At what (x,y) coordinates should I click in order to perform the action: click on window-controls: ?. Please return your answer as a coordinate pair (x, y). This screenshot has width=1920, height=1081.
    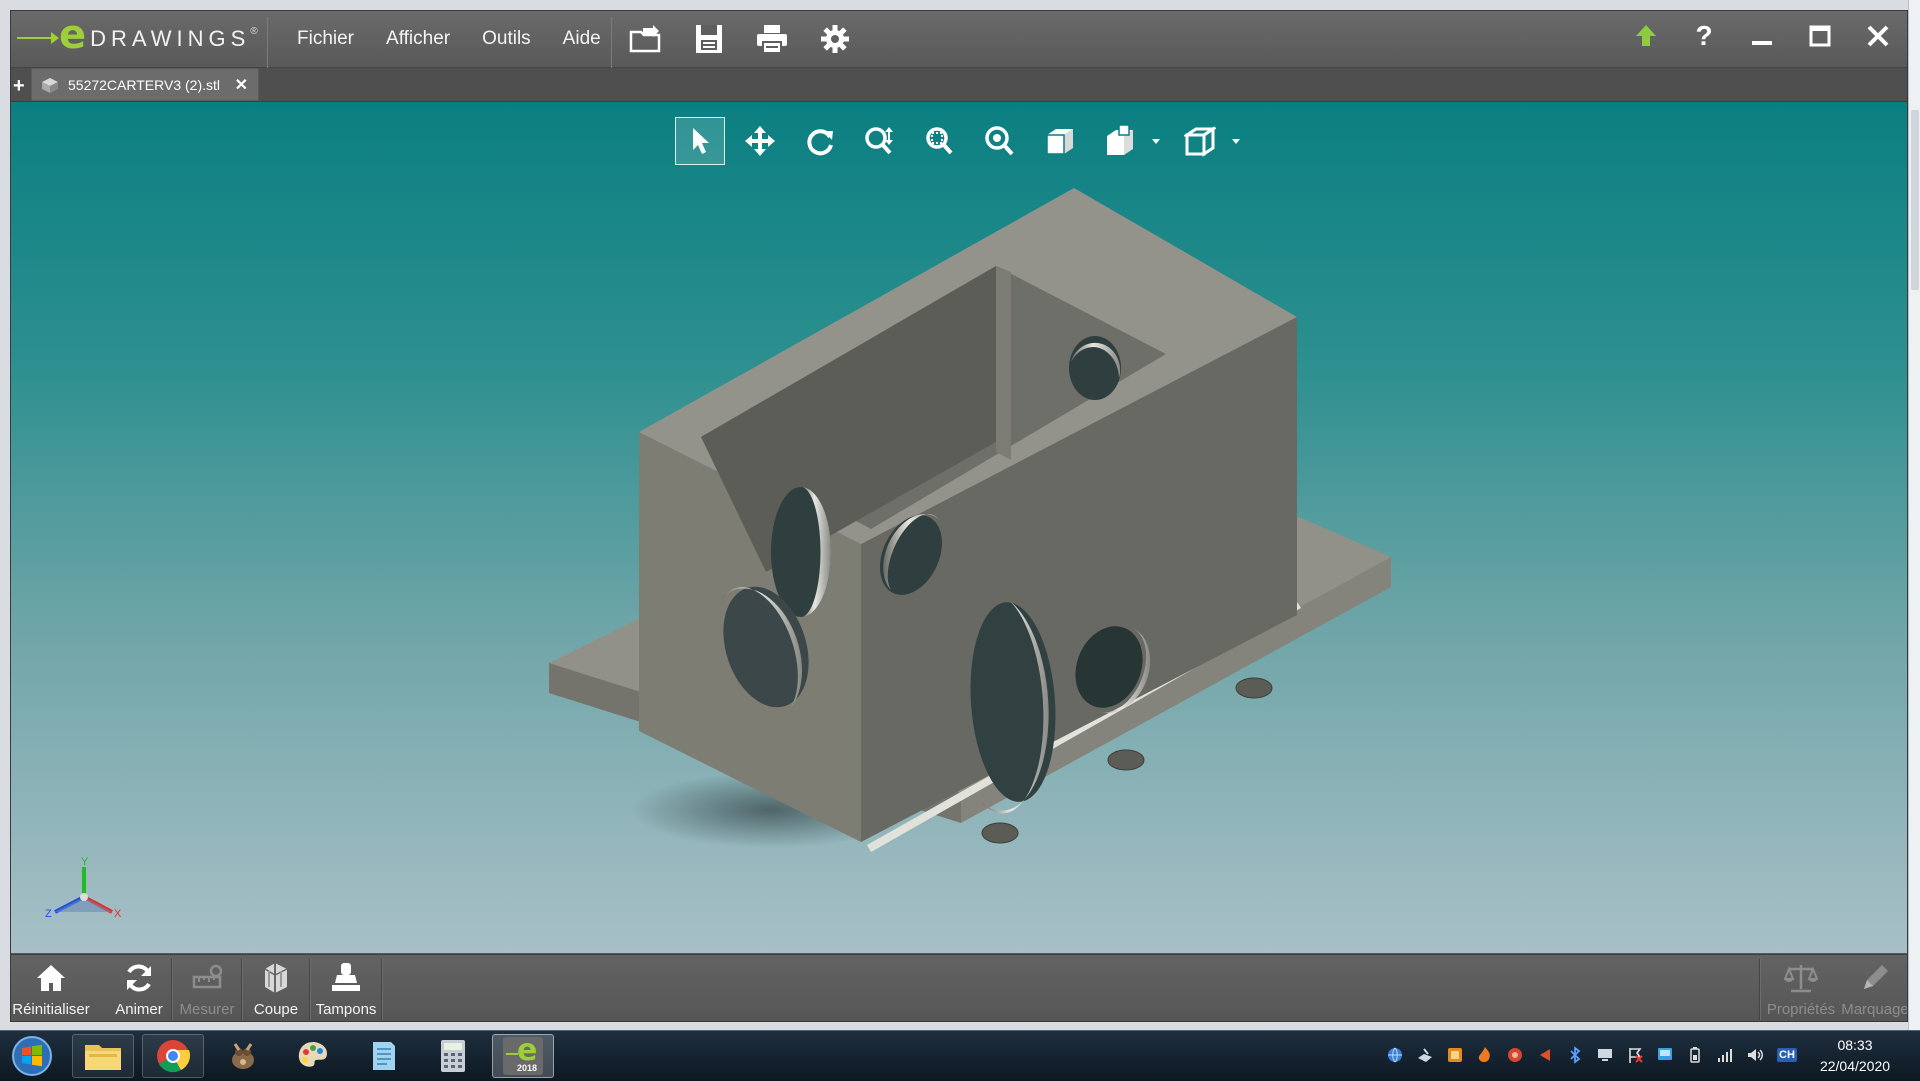
    Looking at the image, I should click on (1762, 39).